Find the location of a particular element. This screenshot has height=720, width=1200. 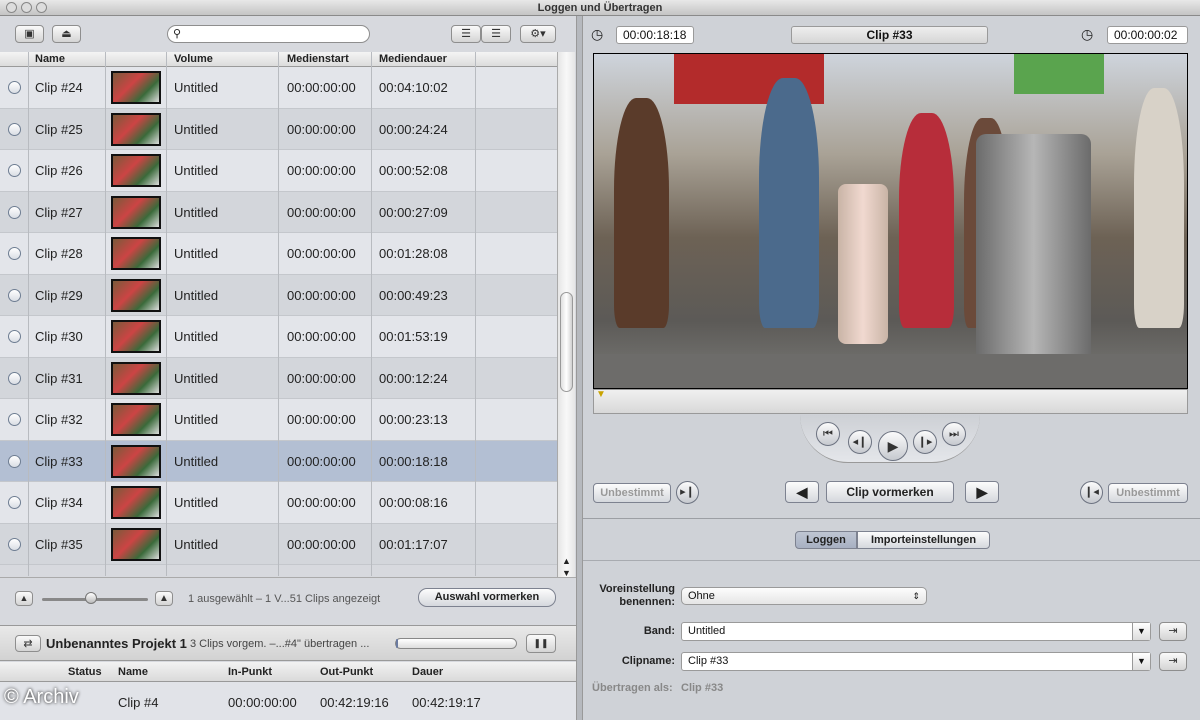

transport-controls: ⏮ ◂❙ ▶ ❙▸ ⏭ is located at coordinates (890, 439).